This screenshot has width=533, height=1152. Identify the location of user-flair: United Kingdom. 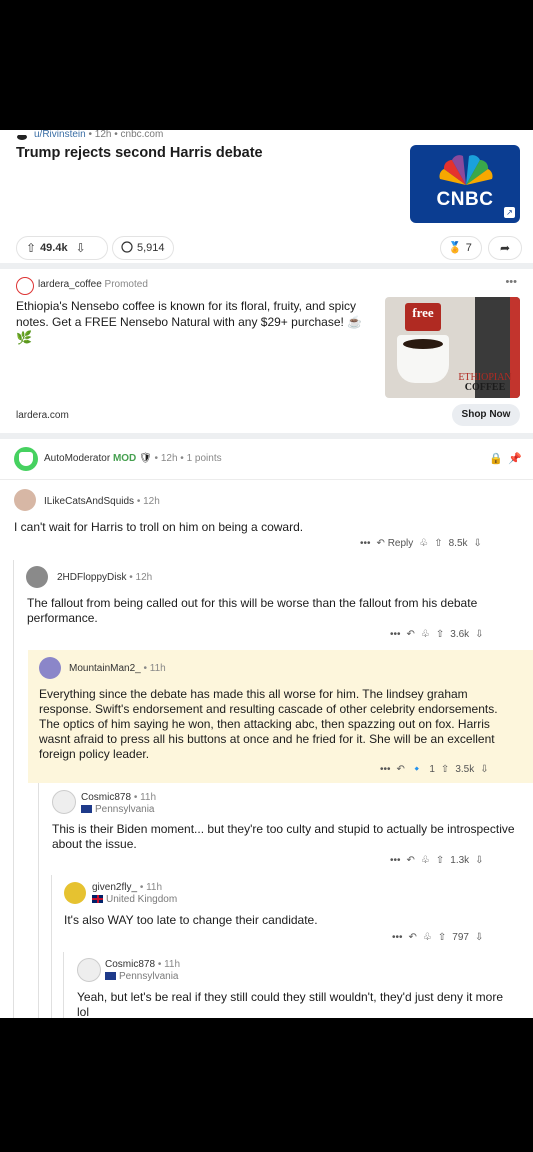
(134, 899).